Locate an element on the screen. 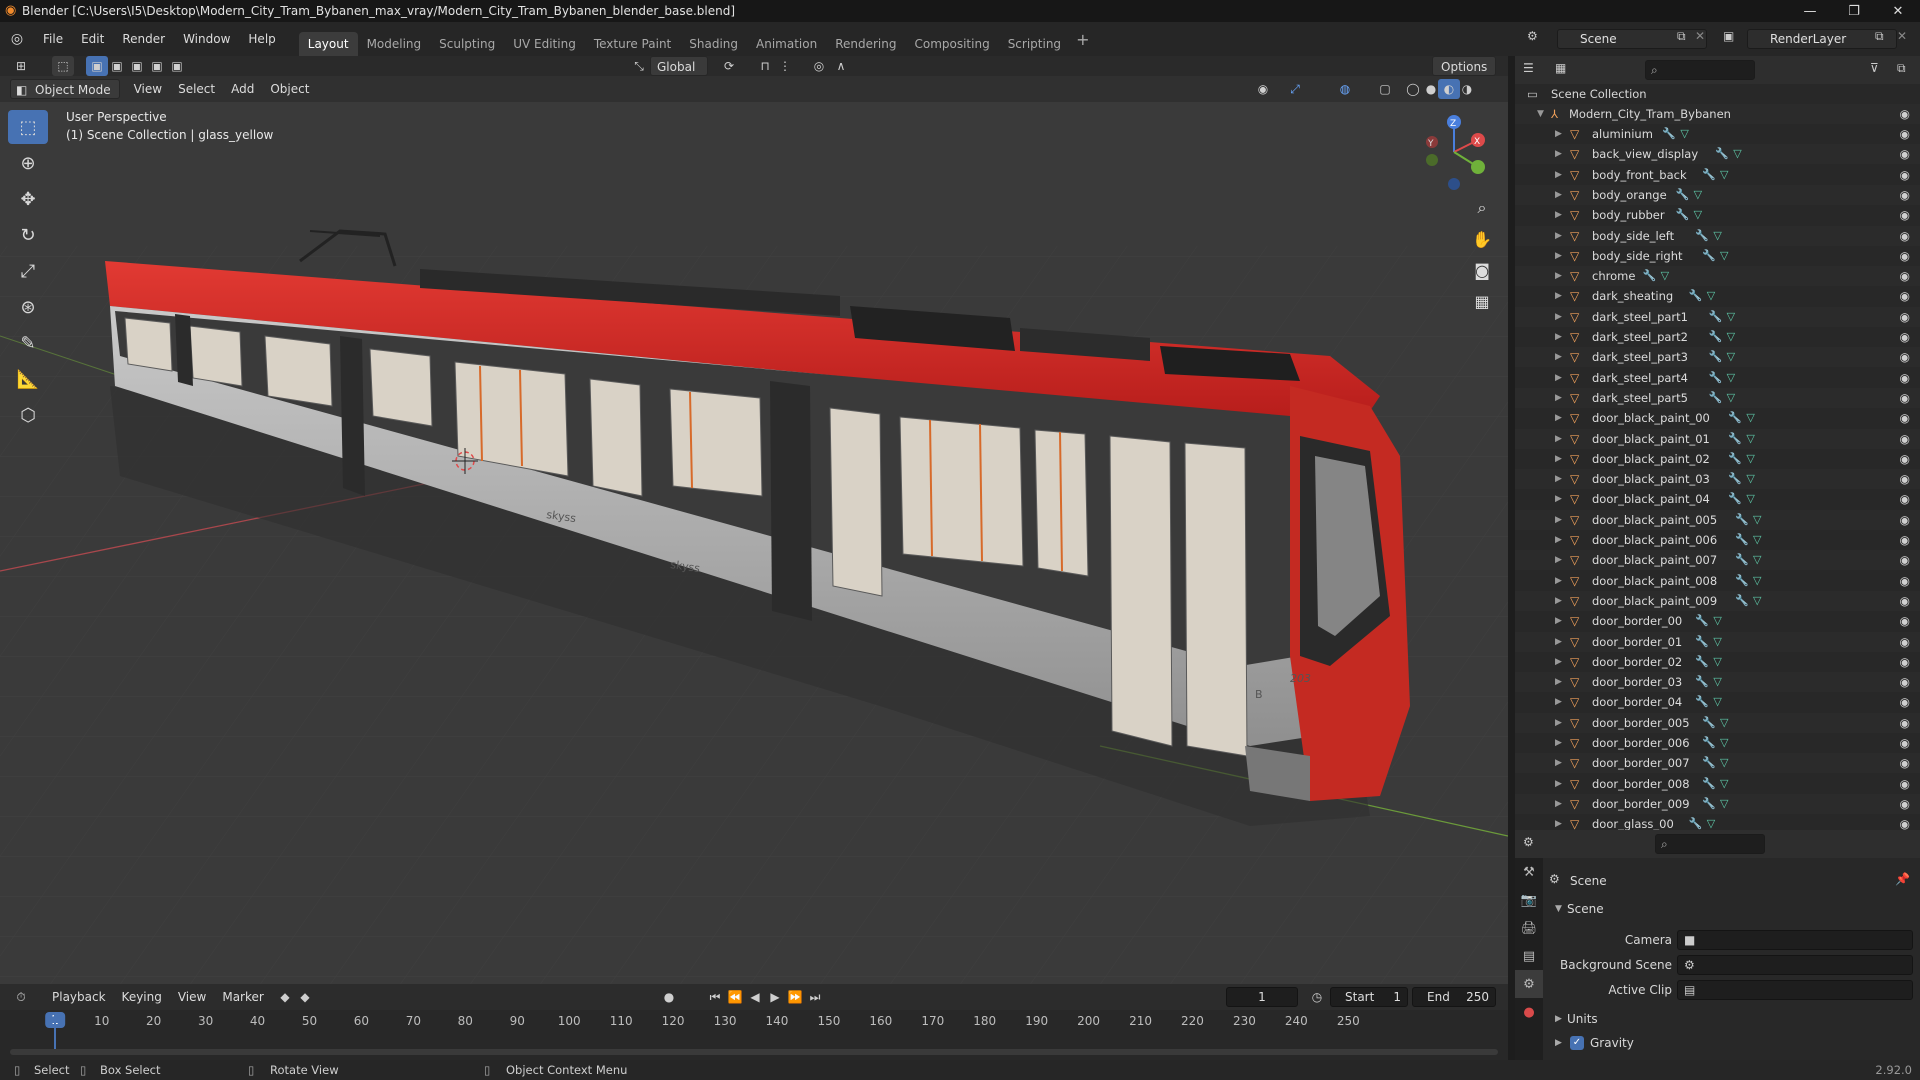 This screenshot has height=1080, width=1920. panel-expand-icon: ▼ is located at coordinates (1558, 909).